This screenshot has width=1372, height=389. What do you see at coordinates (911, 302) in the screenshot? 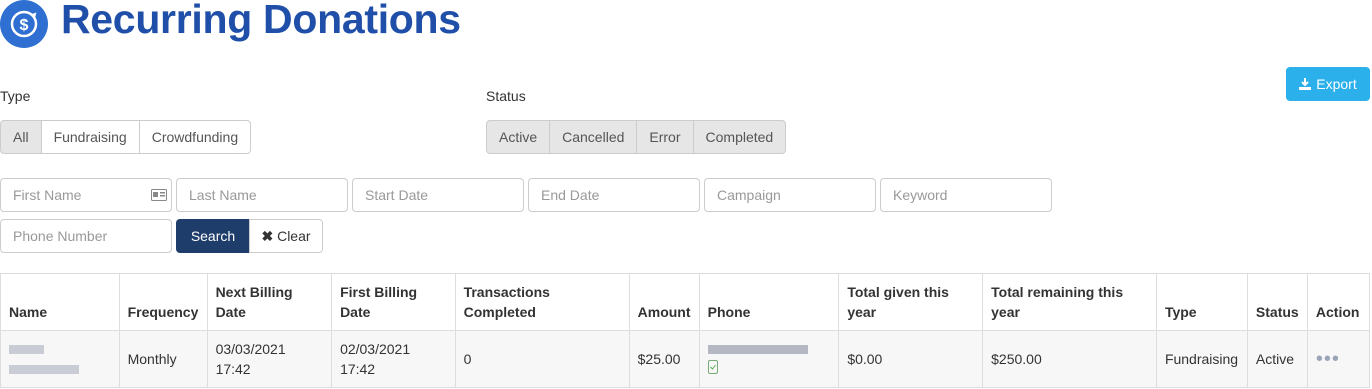
I see `col-total-given: Total given this year` at bounding box center [911, 302].